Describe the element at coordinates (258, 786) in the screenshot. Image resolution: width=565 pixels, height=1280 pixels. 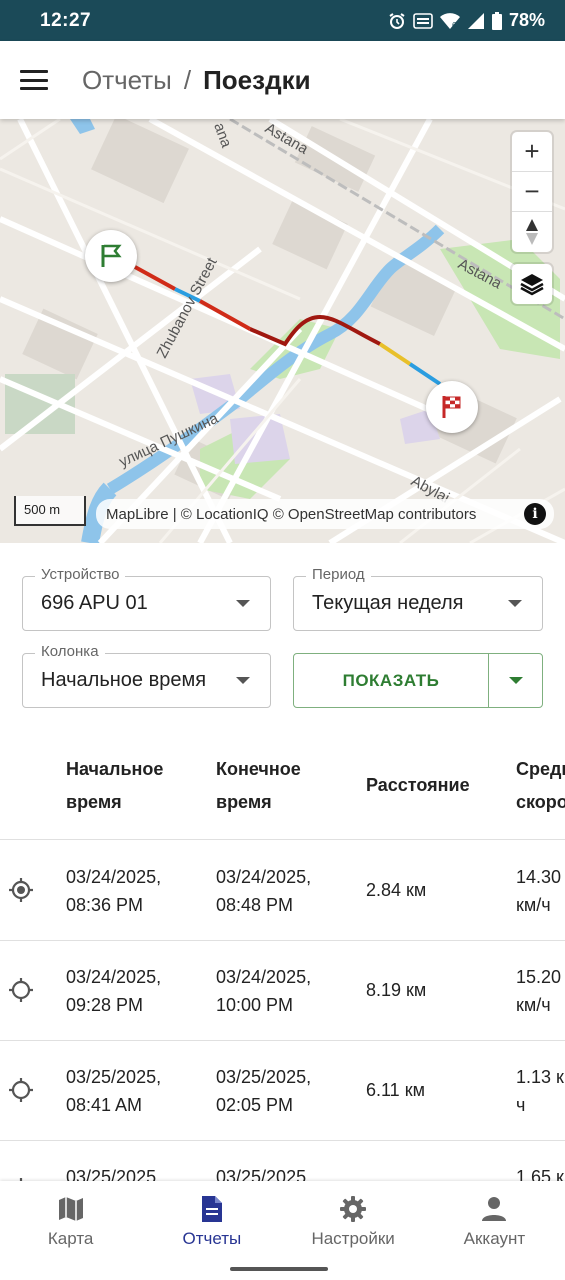
I see `header-end-time: Конечное время` at that location.